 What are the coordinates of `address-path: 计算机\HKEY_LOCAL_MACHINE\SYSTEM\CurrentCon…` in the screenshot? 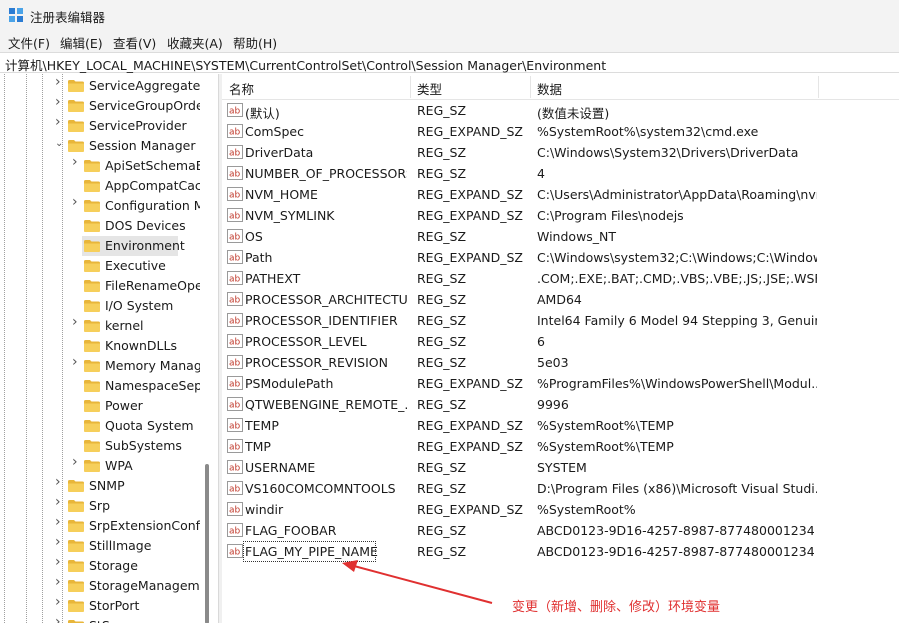 It's located at (305, 64).